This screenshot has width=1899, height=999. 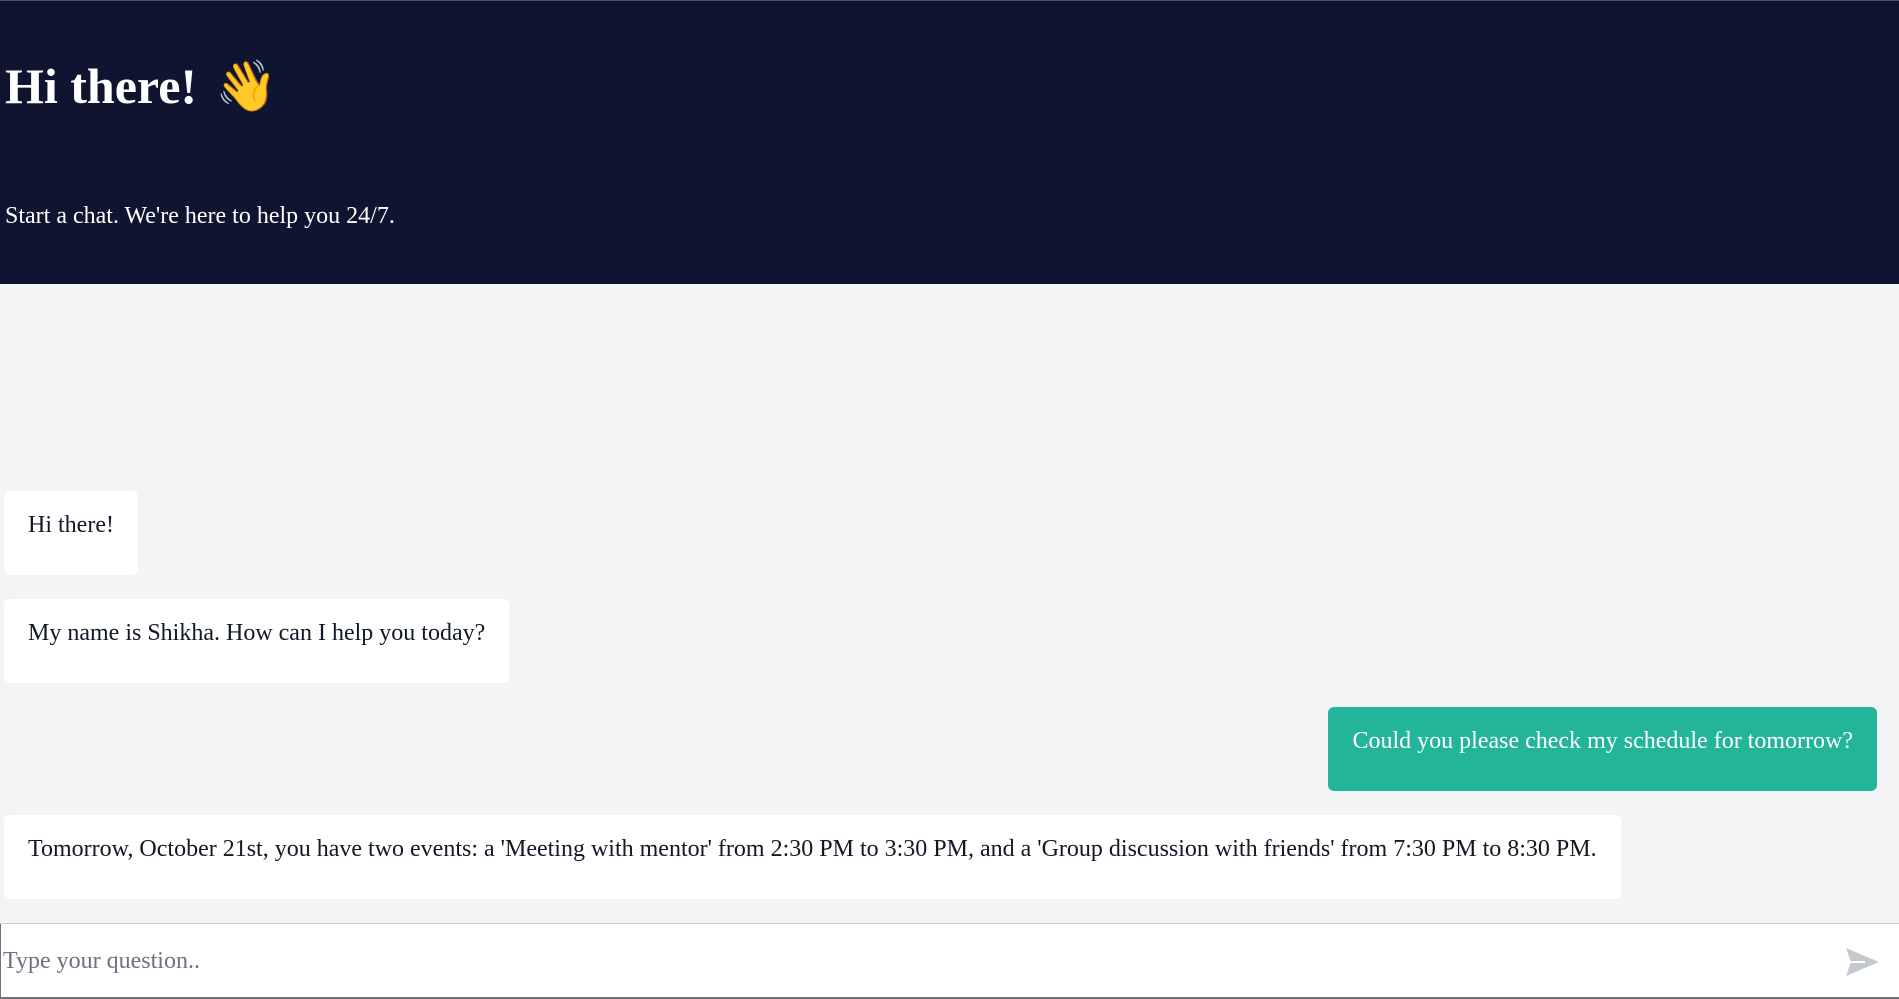 What do you see at coordinates (246, 86) in the screenshot?
I see `waving-hand-icon: 👋` at bounding box center [246, 86].